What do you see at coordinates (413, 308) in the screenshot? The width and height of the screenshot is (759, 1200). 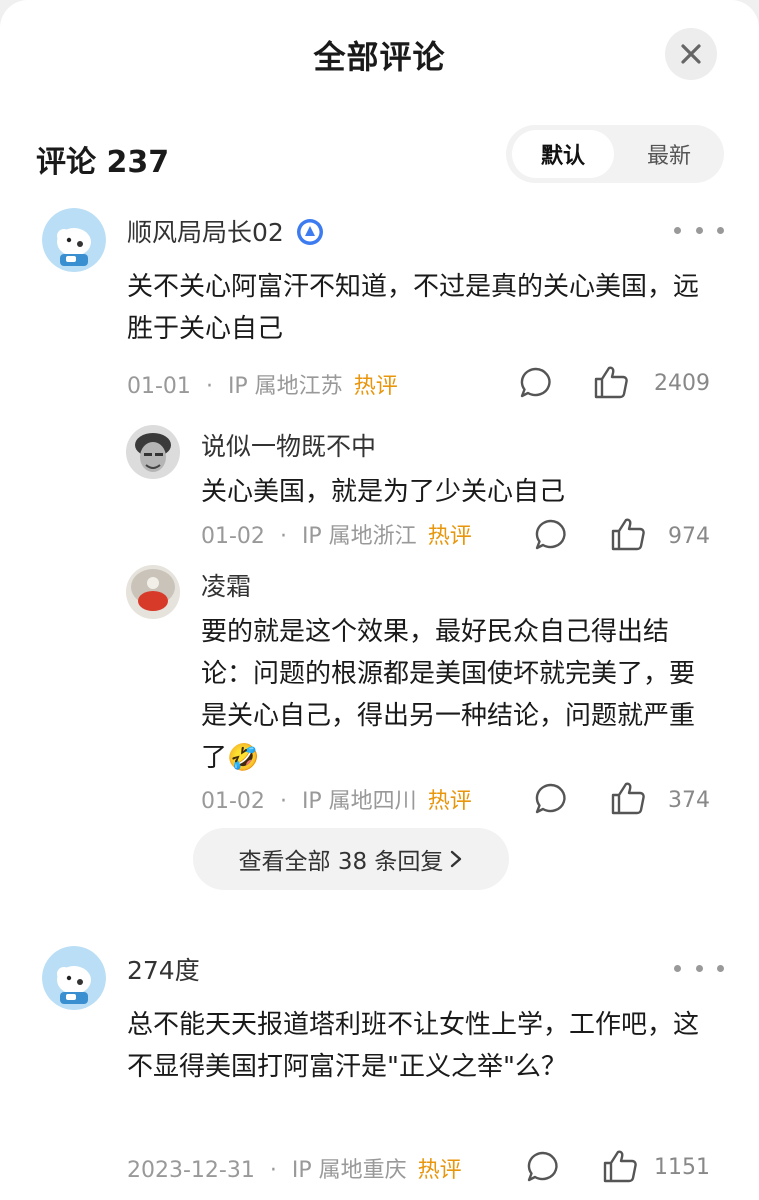 I see `comment-text: 关不关心阿富汗不知道，不过是真的关心美国，远胜于关心自己` at bounding box center [413, 308].